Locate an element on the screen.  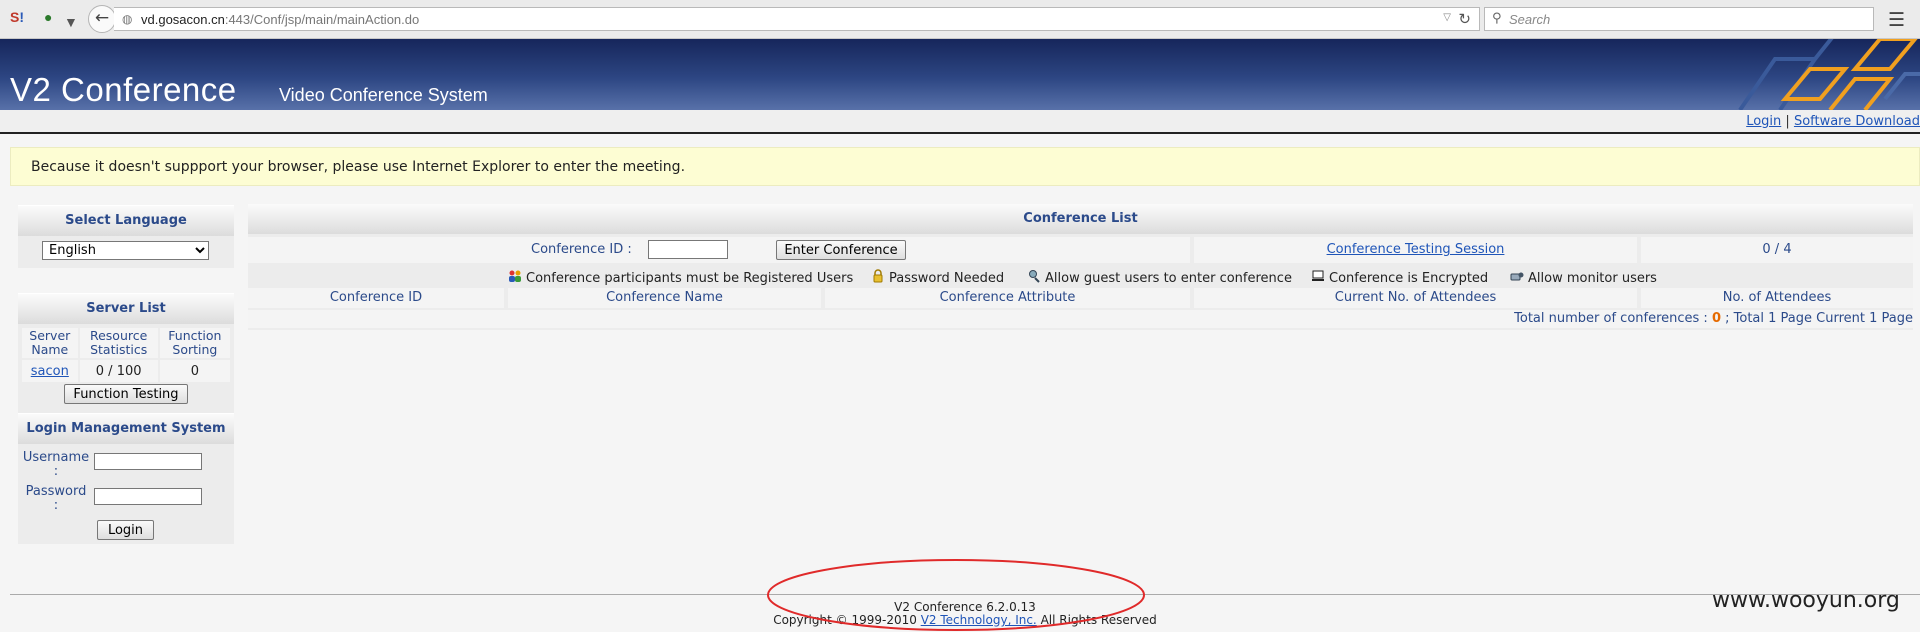
top-nav: Login | Software Download is located at coordinates (960, 122).